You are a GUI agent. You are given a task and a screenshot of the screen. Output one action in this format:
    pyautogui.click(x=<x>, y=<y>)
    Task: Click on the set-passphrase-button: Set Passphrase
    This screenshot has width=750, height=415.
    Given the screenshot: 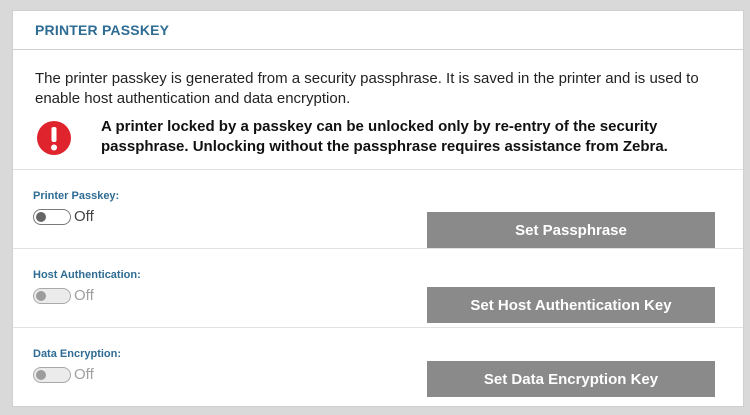 What is the action you would take?
    pyautogui.click(x=571, y=230)
    